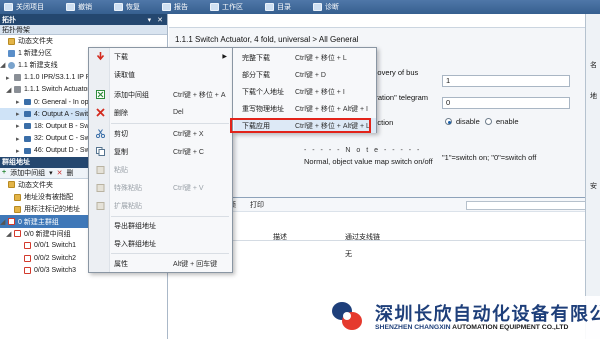 Image resolution: width=600 pixels, height=339 pixels. I want to click on highlight-annotation-box, so click(300, 125).